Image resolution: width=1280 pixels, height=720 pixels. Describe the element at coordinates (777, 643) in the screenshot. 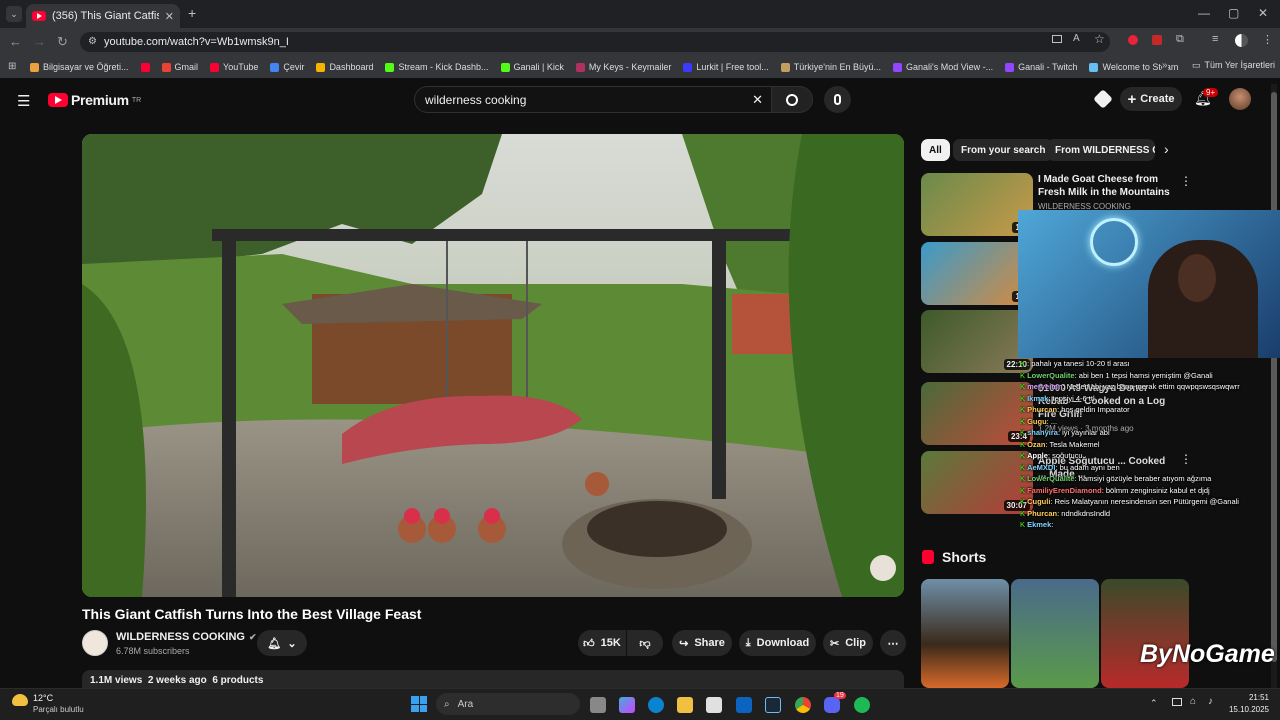

I see `download-button: ⤓ Download` at that location.